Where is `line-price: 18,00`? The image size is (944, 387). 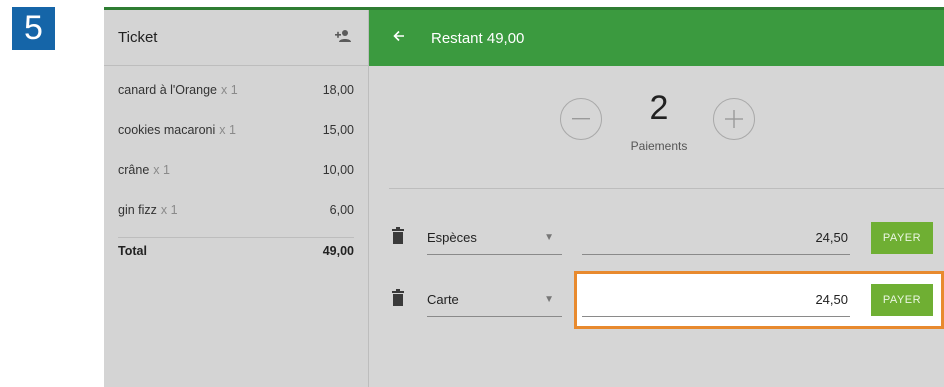
line-price: 18,00 is located at coordinates (338, 90).